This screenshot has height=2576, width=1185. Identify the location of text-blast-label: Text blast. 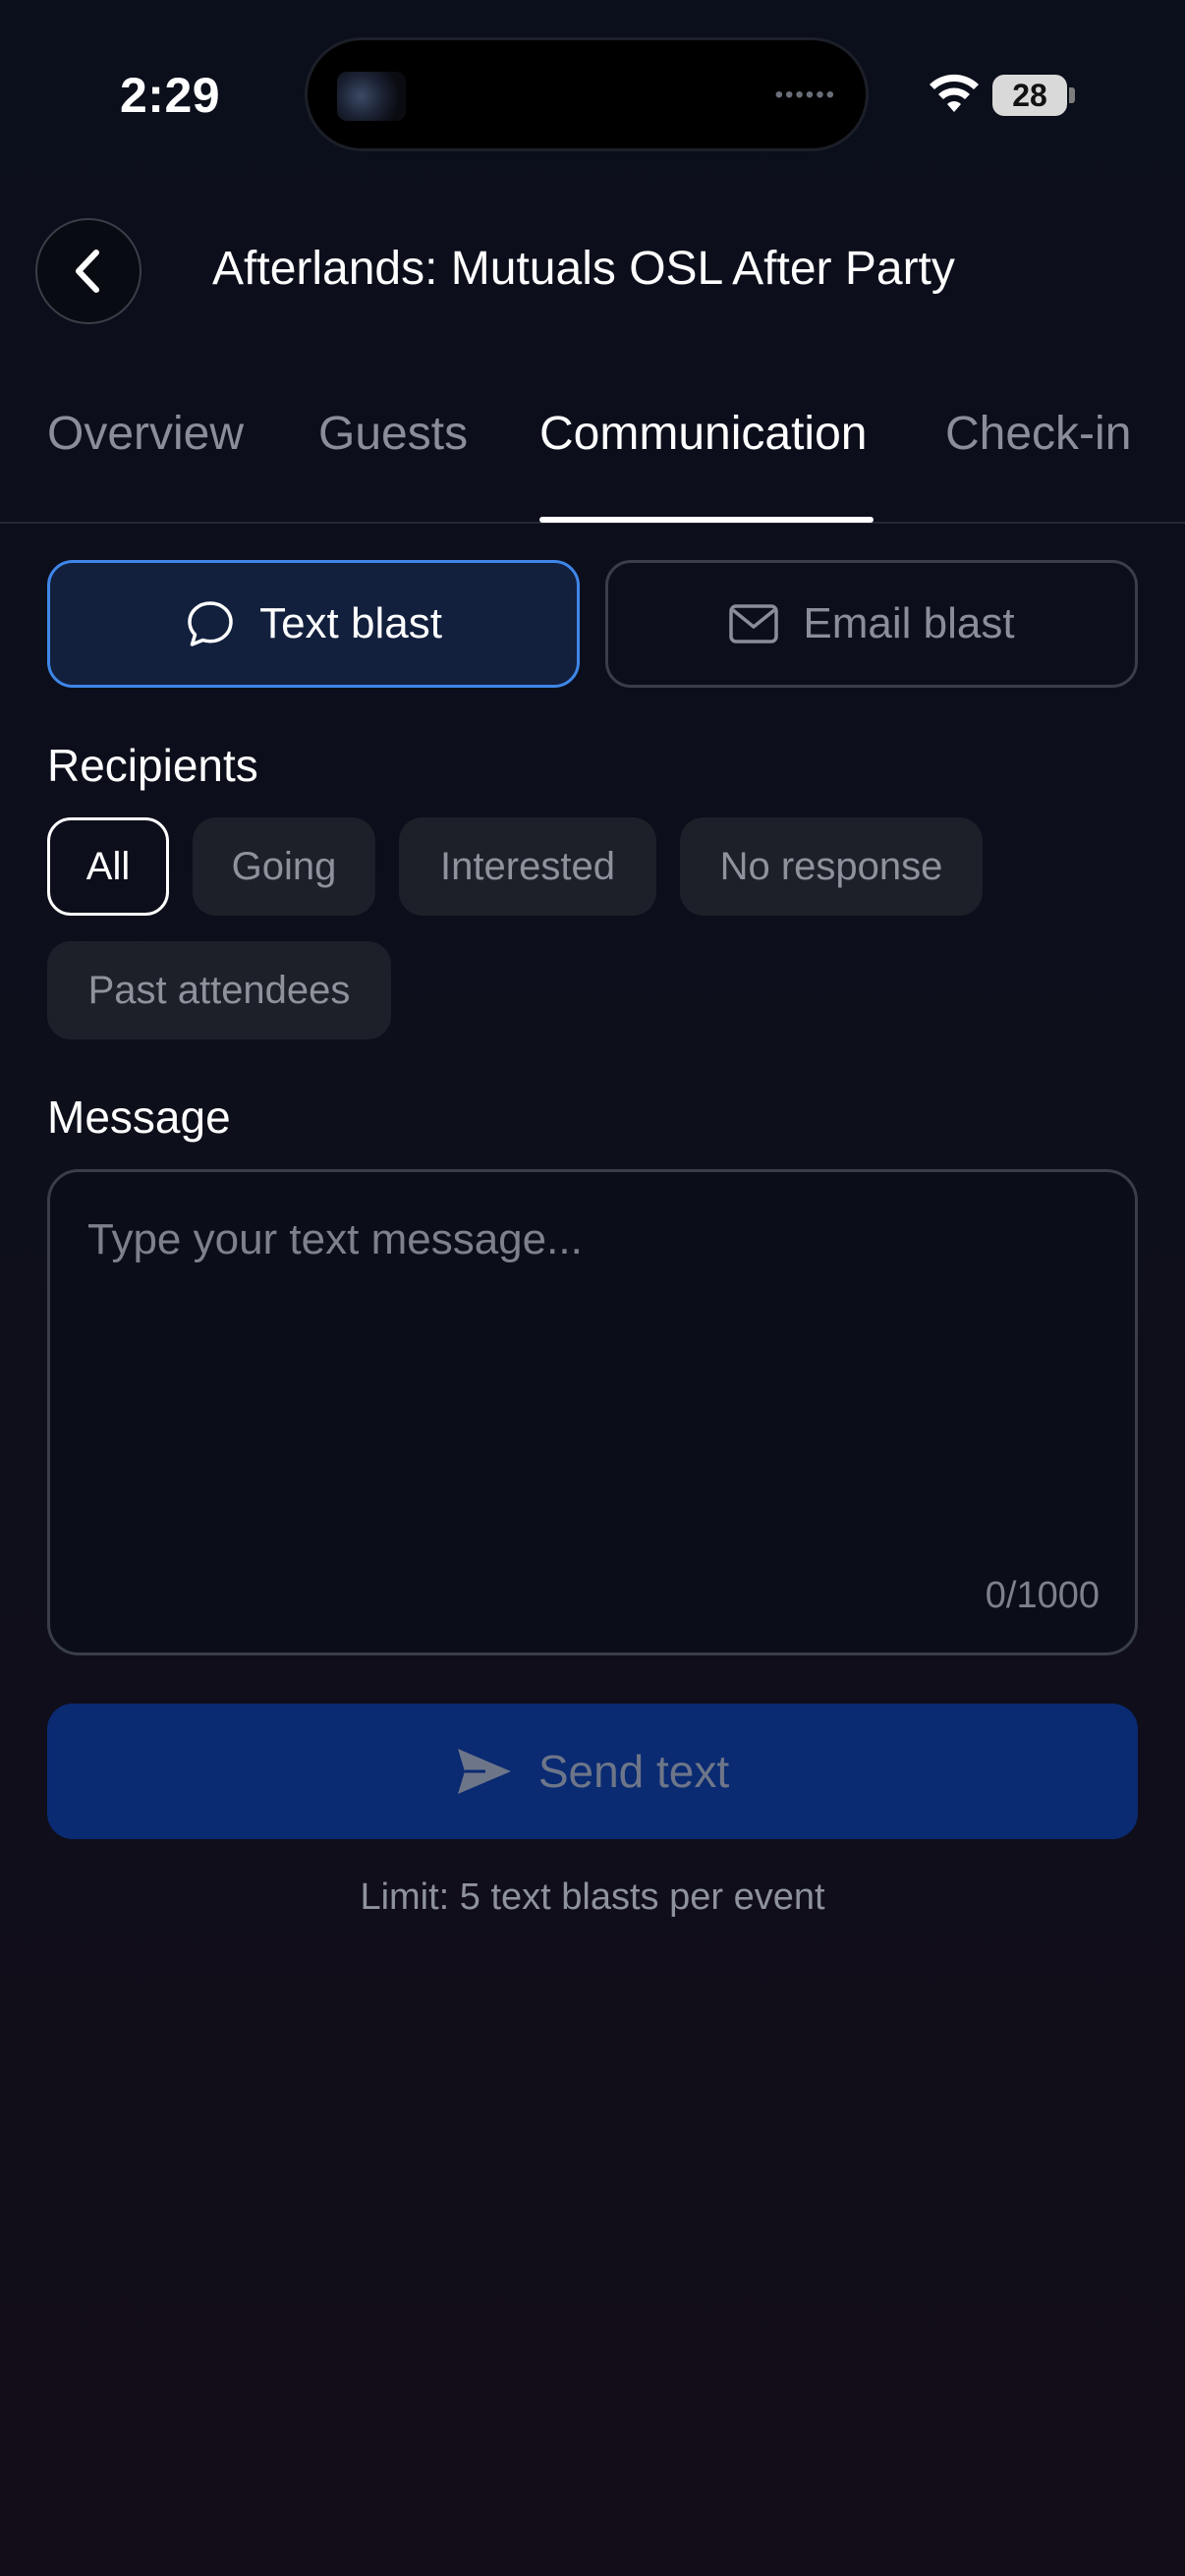
(351, 623).